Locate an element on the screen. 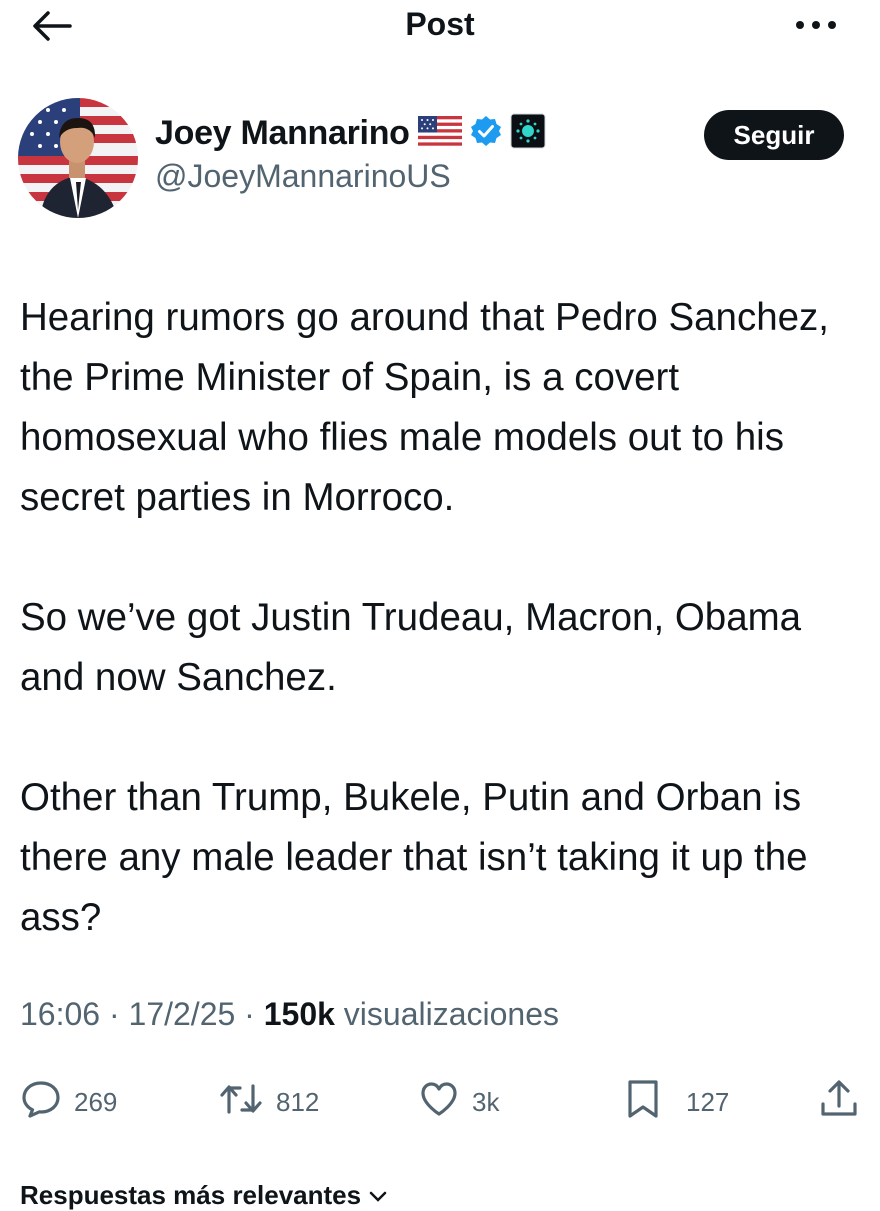 Image resolution: width=880 pixels, height=1211 pixels. reply-count: 269 is located at coordinates (96, 1101).